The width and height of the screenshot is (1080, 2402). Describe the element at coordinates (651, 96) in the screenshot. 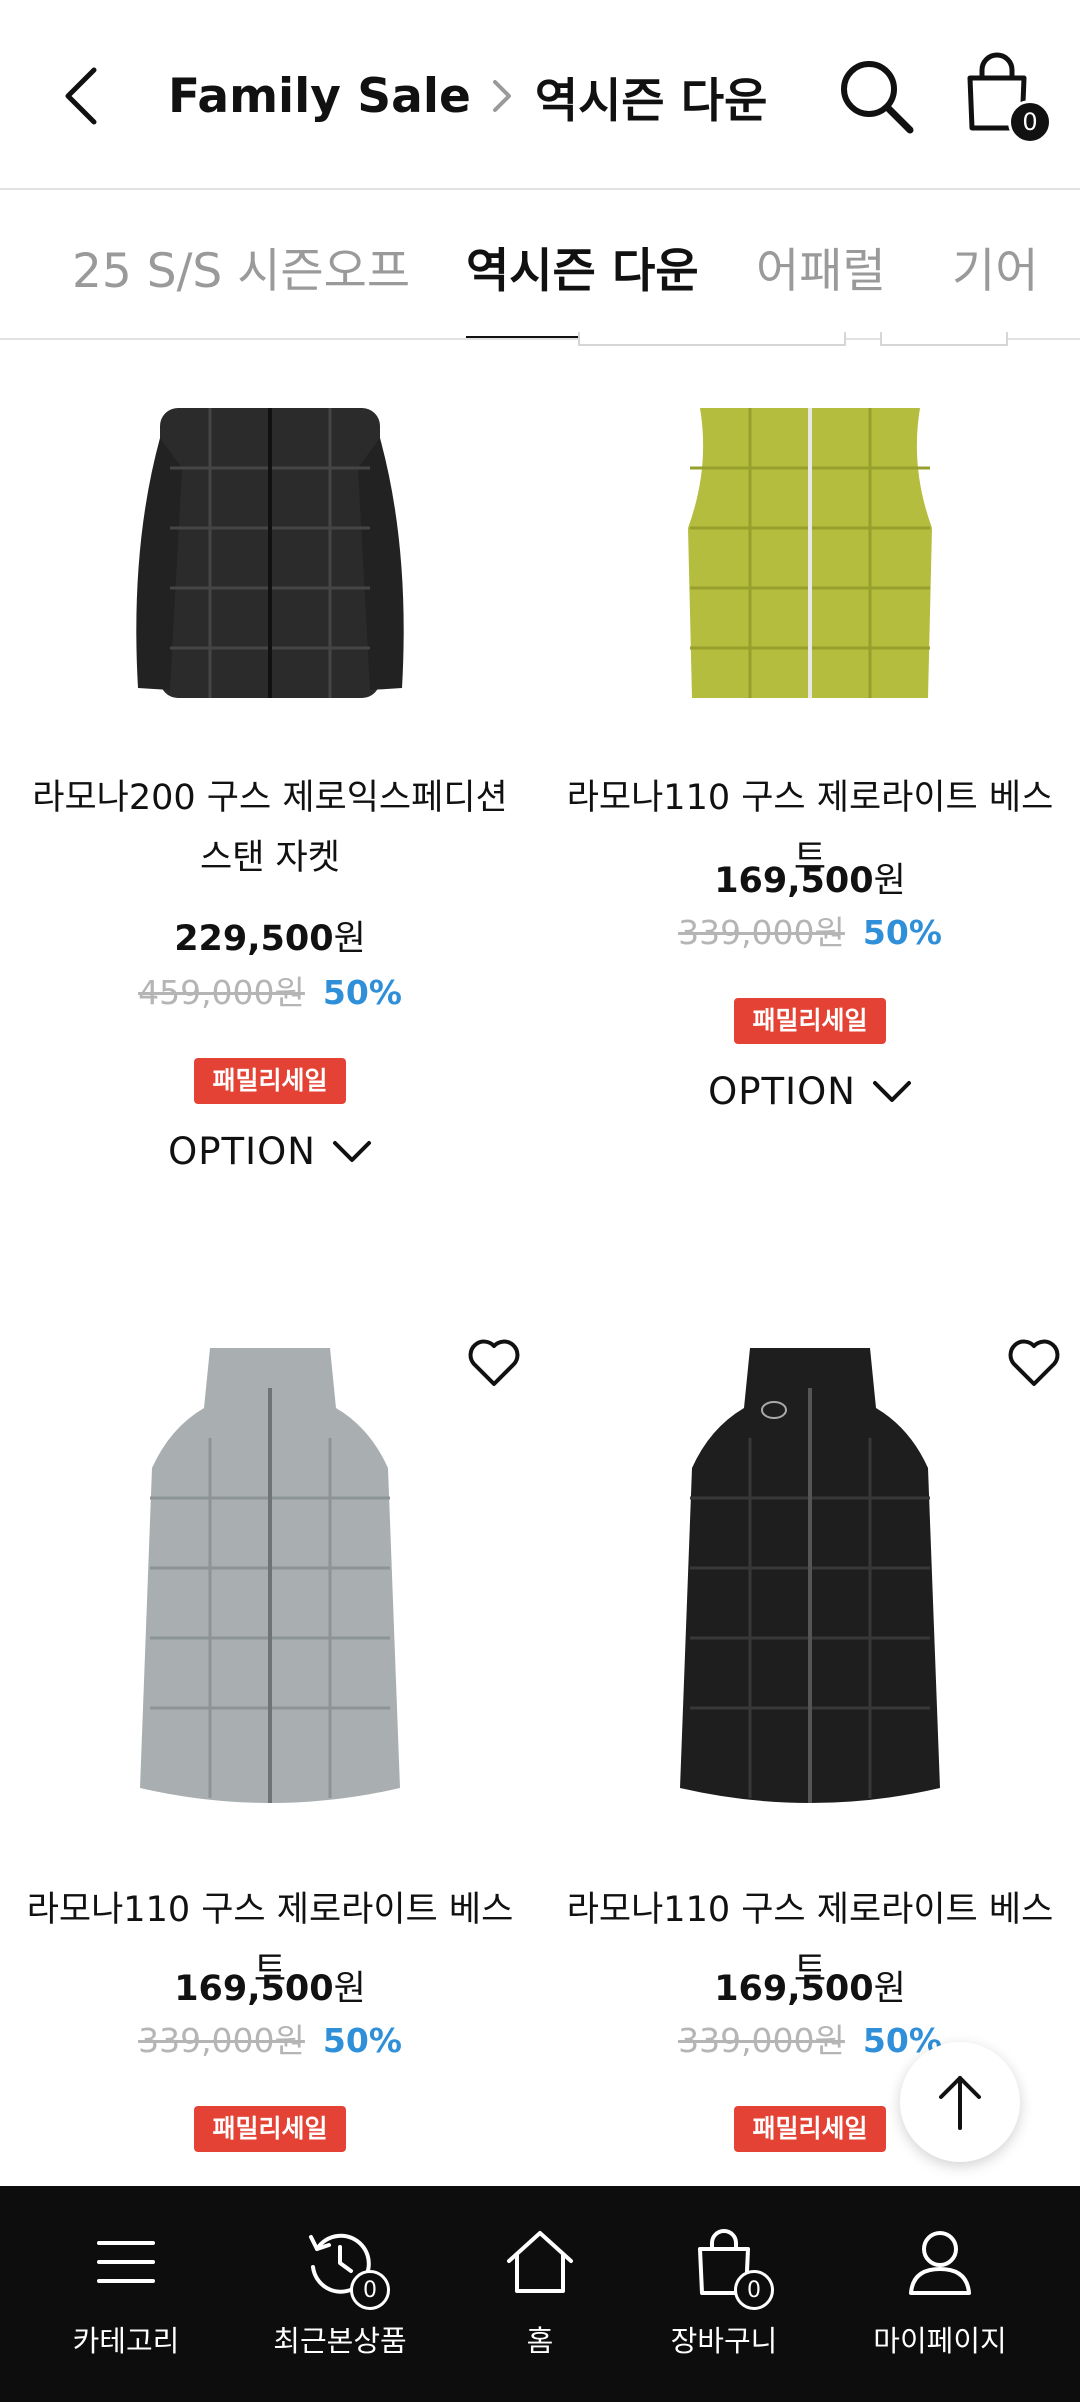

I see `breadcrumb-subtitle: 역시즌 다운` at that location.